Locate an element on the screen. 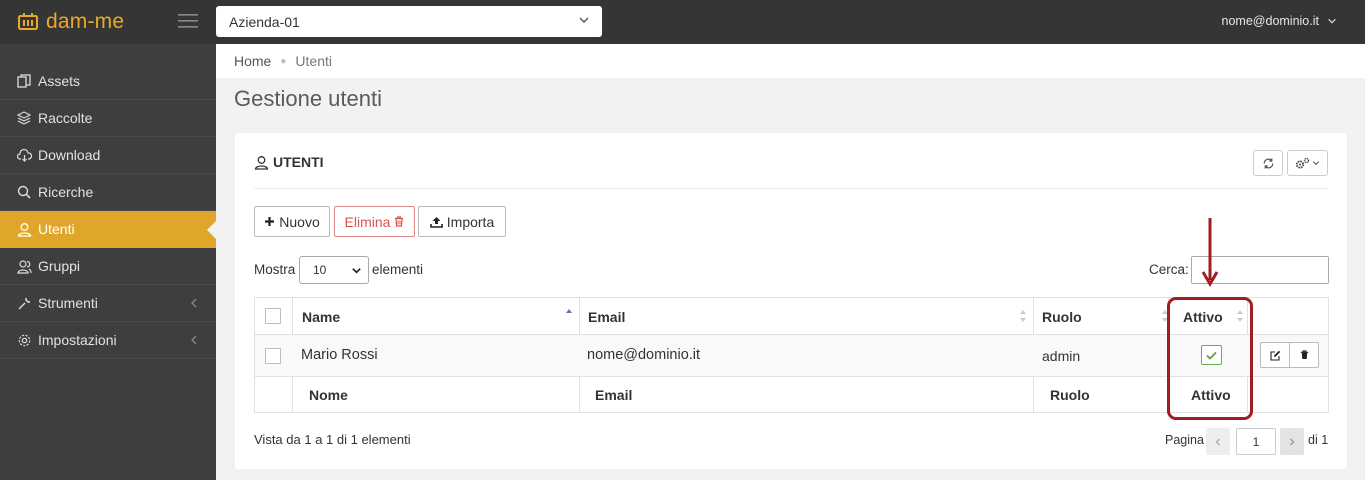 This screenshot has height=480, width=1365. user-menu: nome@dominio.it is located at coordinates (1279, 21).